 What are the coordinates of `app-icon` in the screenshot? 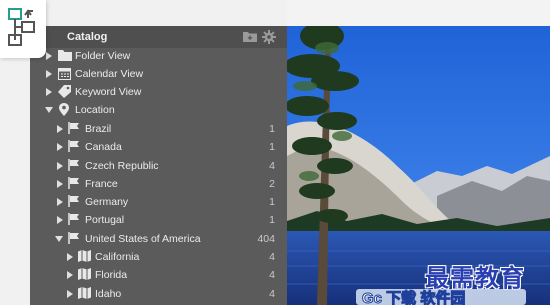 It's located at (23, 29).